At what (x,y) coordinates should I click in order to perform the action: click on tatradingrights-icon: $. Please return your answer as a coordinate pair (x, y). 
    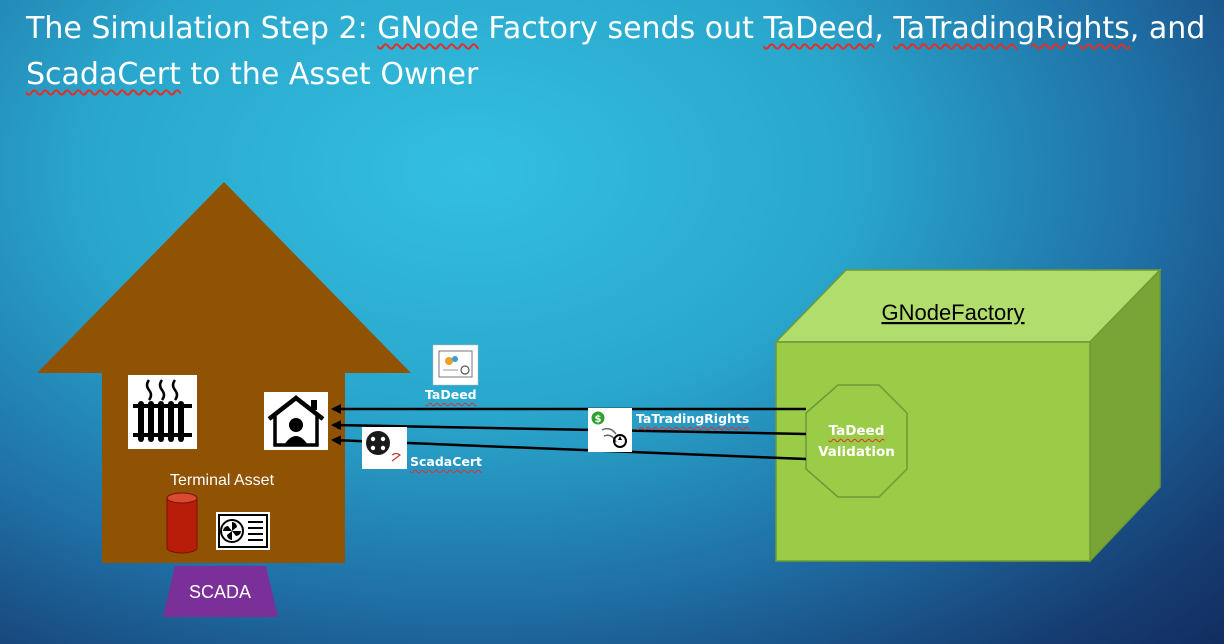
    Looking at the image, I should click on (610, 430).